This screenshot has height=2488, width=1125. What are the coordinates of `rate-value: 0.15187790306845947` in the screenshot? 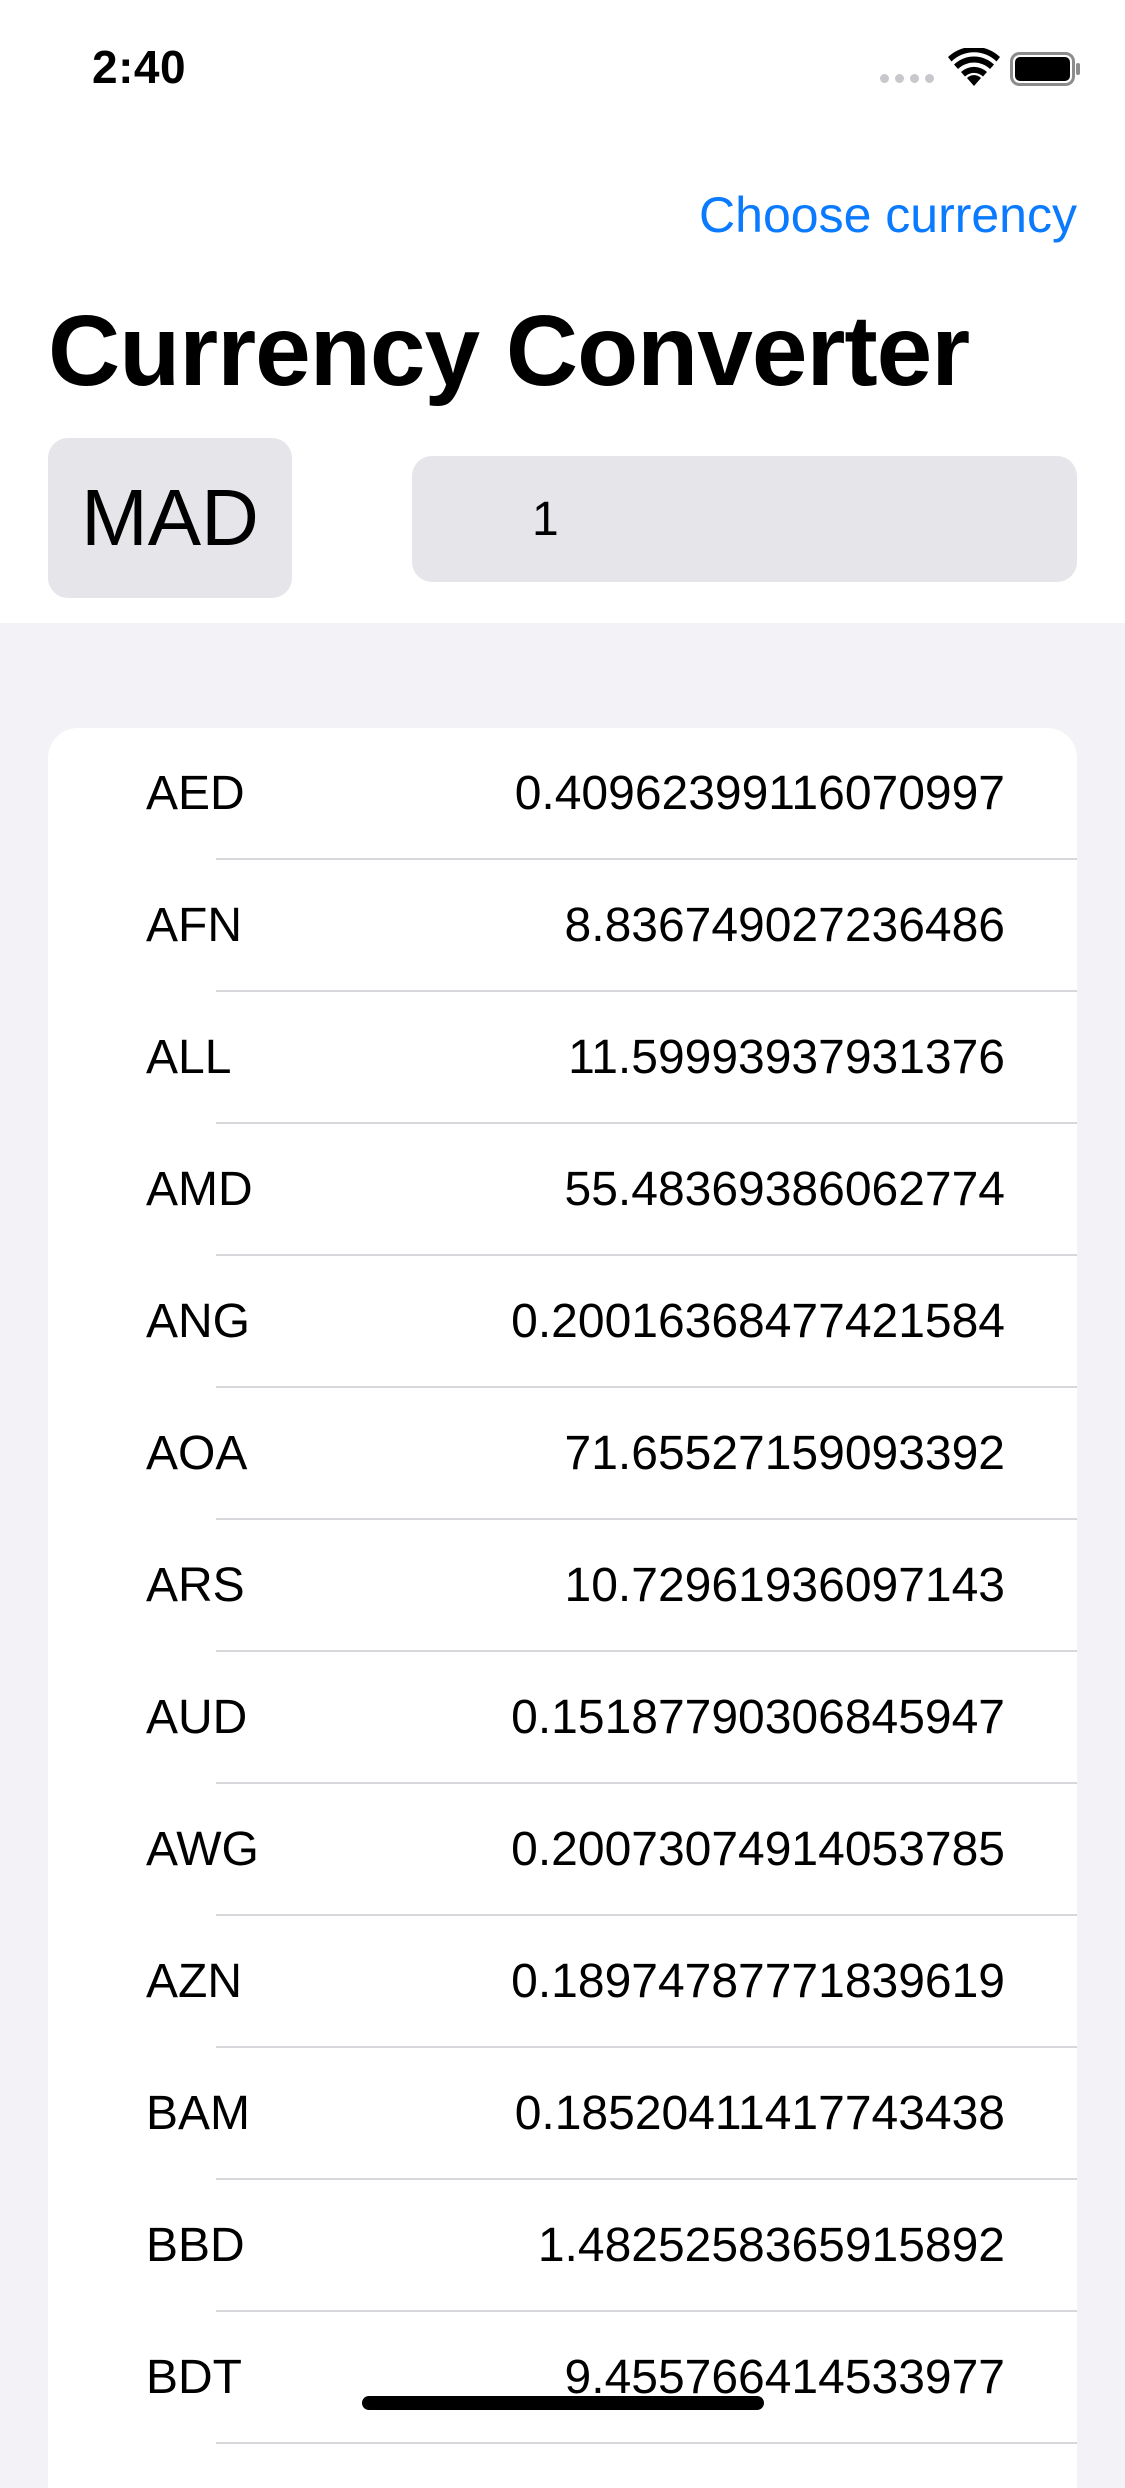 It's located at (758, 1717).